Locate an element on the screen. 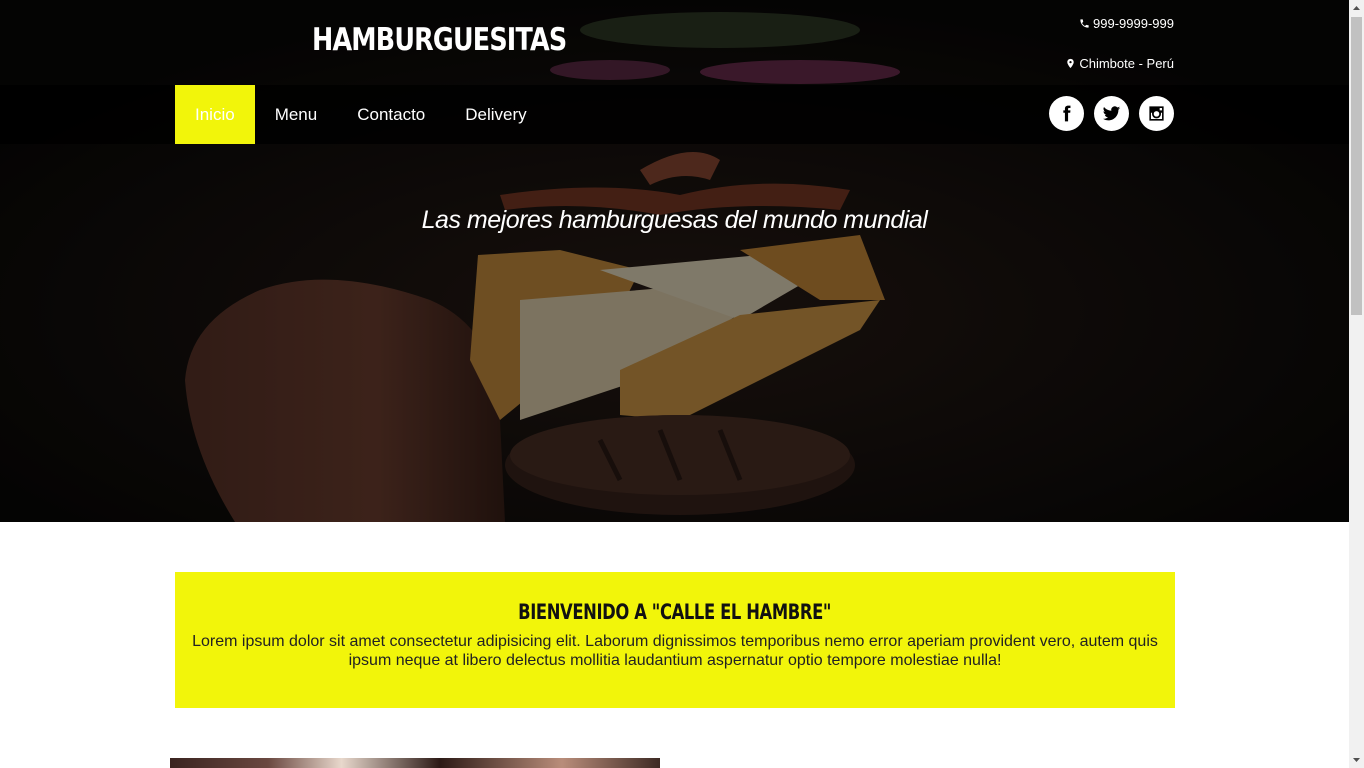  nav-menu: Inicio Menu Contacto Delivery is located at coordinates (361, 114).